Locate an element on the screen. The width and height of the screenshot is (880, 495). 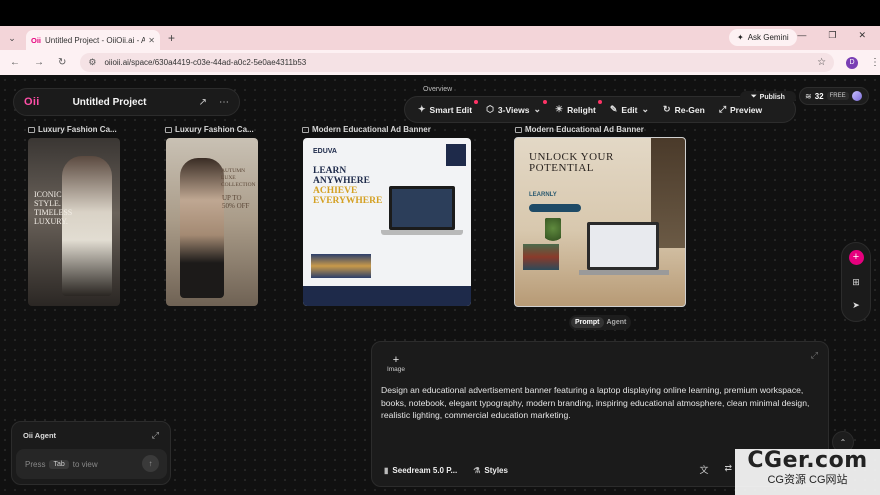
add-node-button: + is located at coordinates (856, 257).